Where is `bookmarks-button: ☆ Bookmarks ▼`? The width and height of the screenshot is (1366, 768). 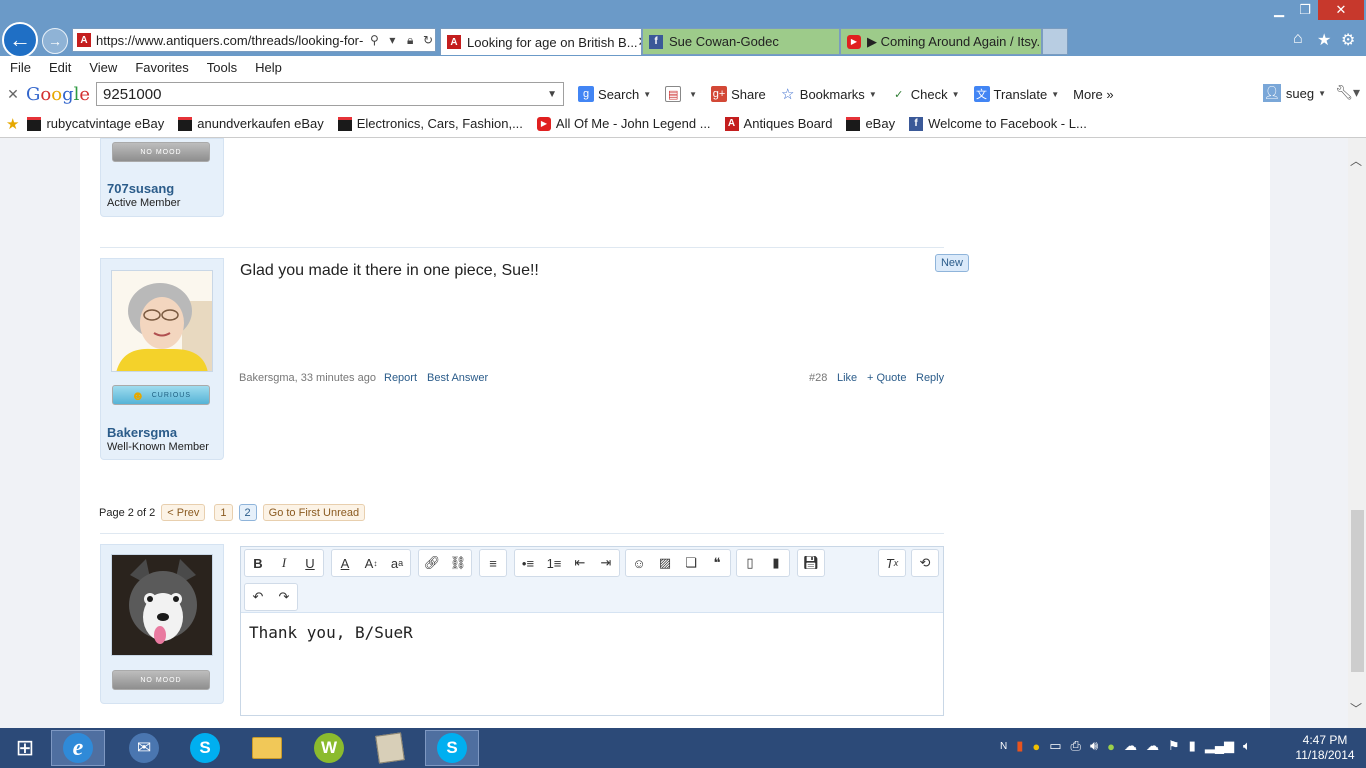
bookmarks-button: ☆ Bookmarks ▼ is located at coordinates (828, 94).